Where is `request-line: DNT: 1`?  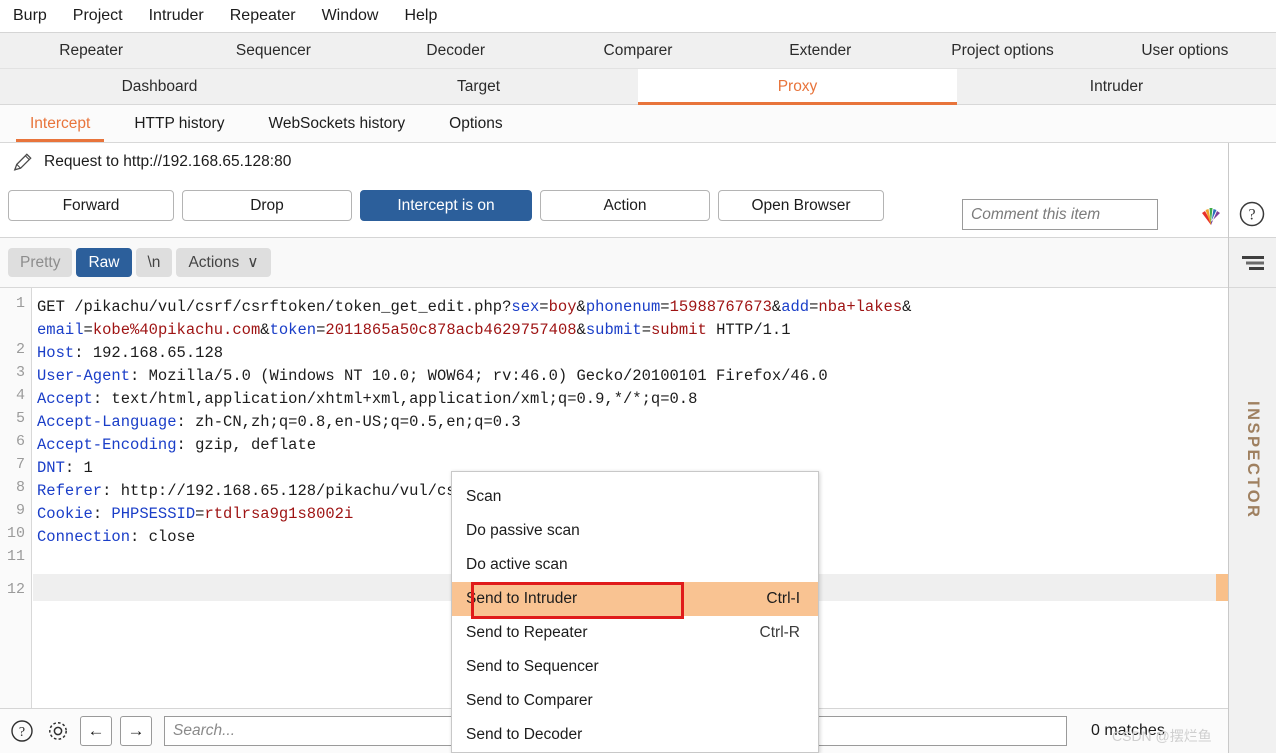
request-line: DNT: 1 is located at coordinates (65, 468).